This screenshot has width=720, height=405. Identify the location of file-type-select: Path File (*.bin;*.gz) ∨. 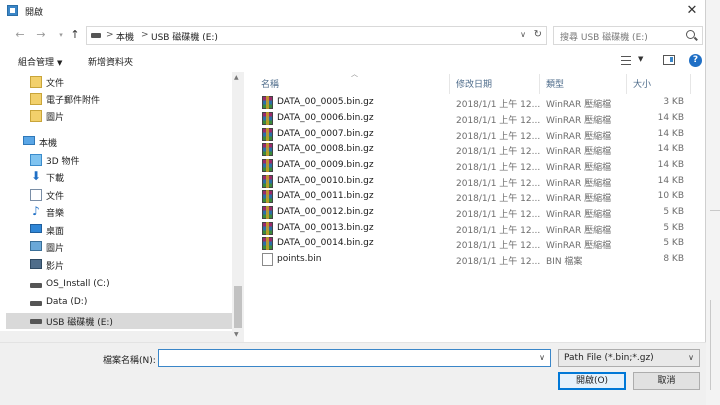
(629, 358).